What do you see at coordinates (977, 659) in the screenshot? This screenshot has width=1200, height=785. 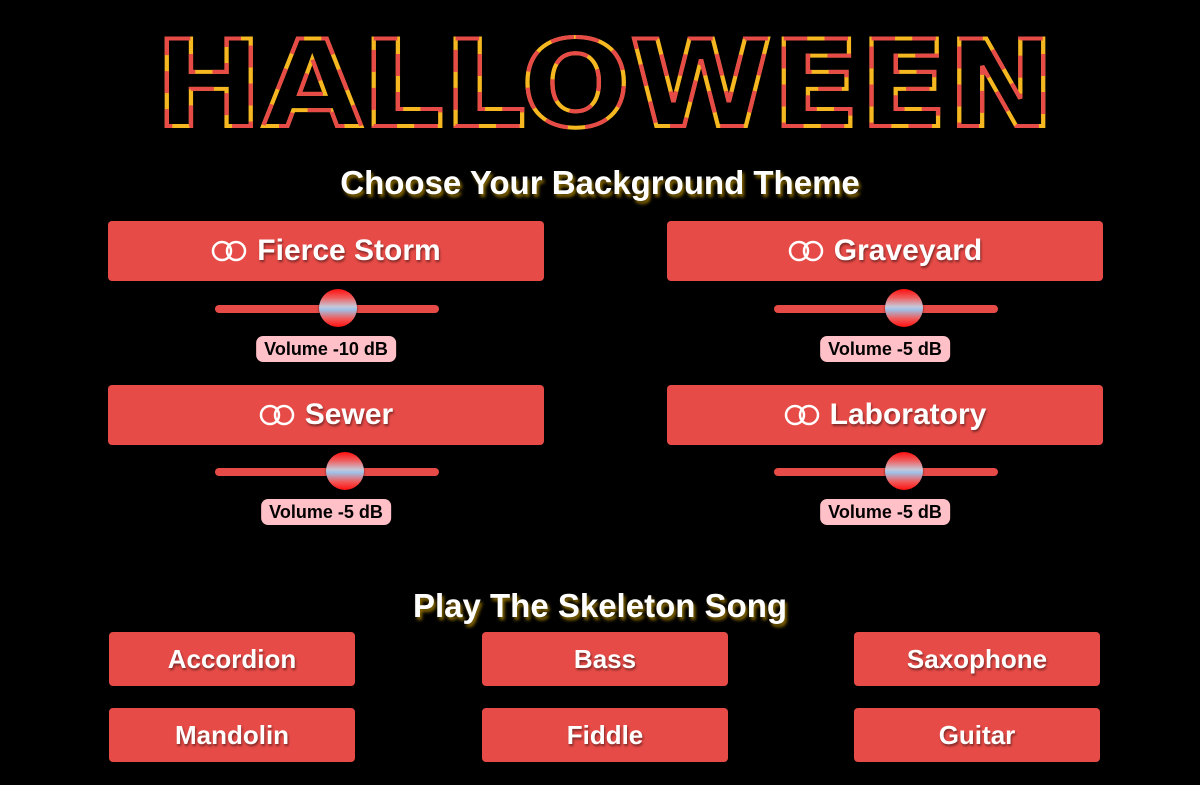 I see `instrument-button-saxophone: Saxophone` at bounding box center [977, 659].